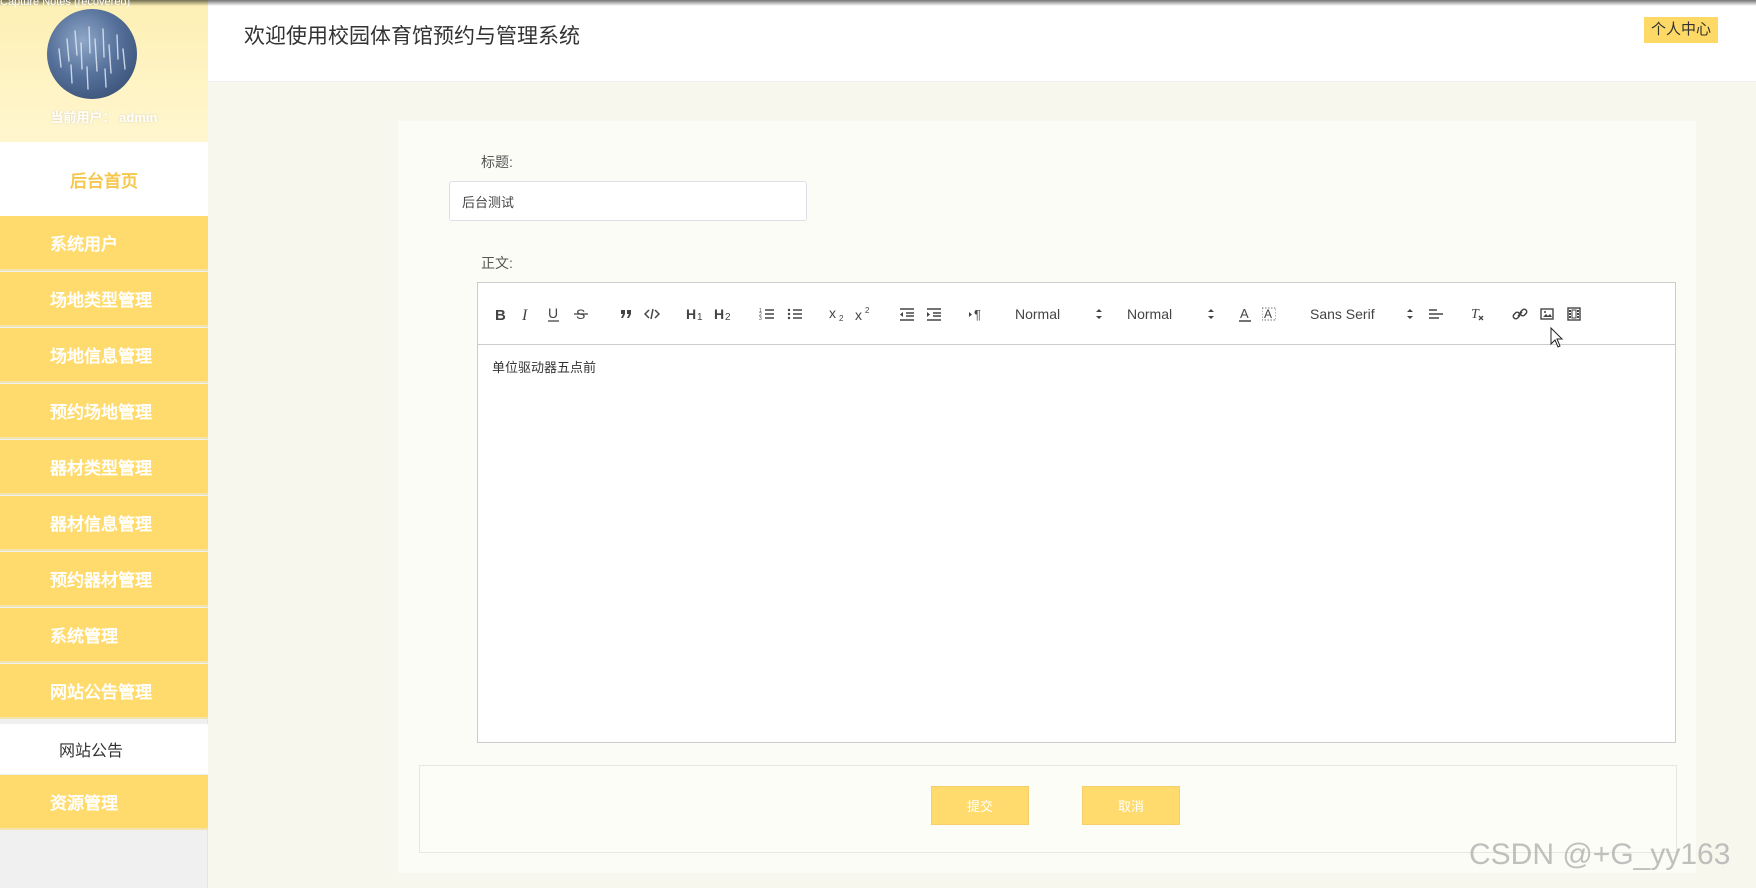 The width and height of the screenshot is (1756, 888). Describe the element at coordinates (412, 36) in the screenshot. I see `page-title: 欢迎使用校园体育馆预约与管理系统` at that location.